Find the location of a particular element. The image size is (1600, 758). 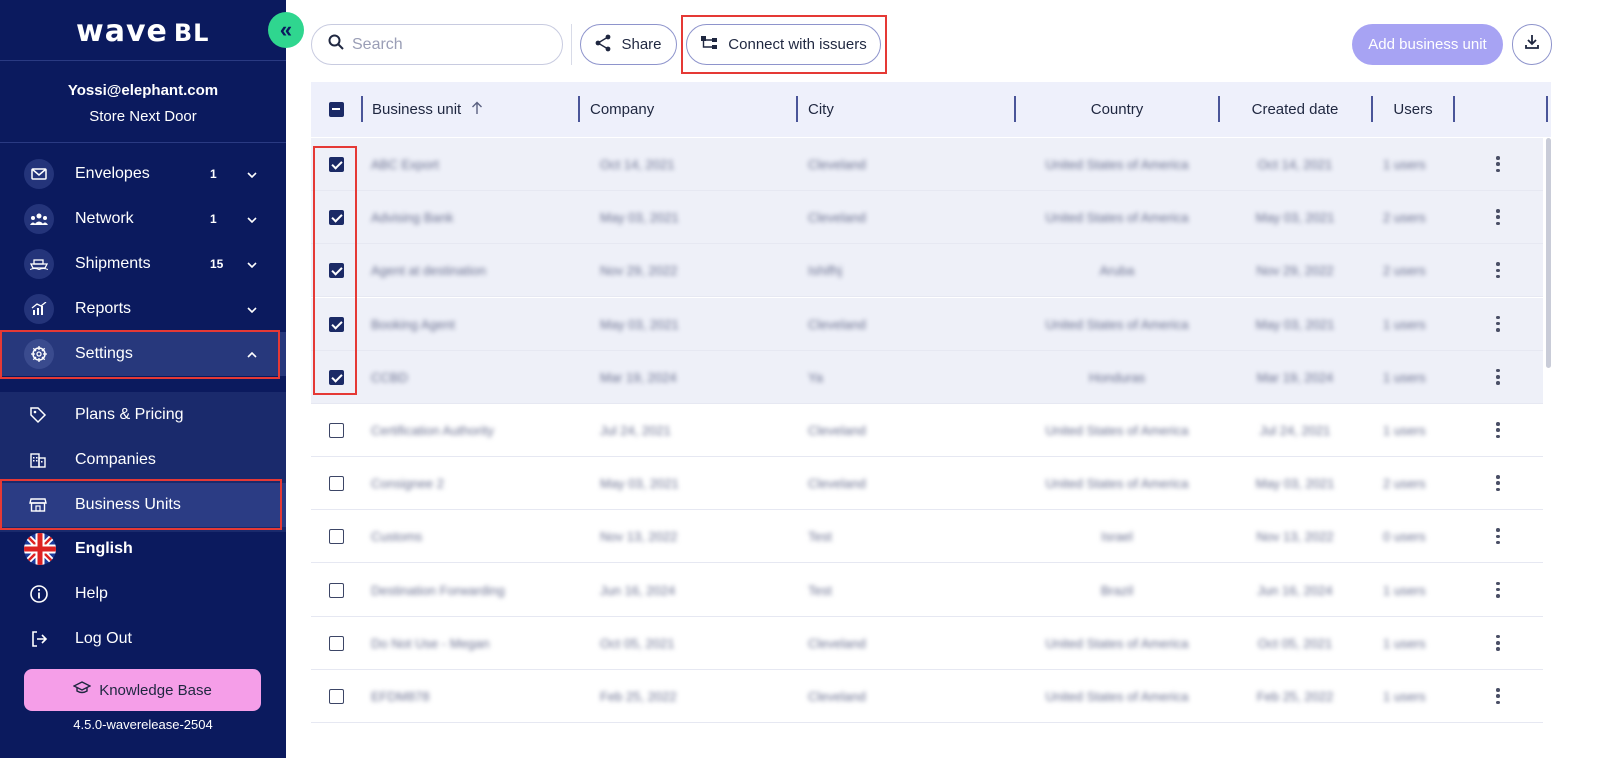

language-selector: English is located at coordinates (143, 549).